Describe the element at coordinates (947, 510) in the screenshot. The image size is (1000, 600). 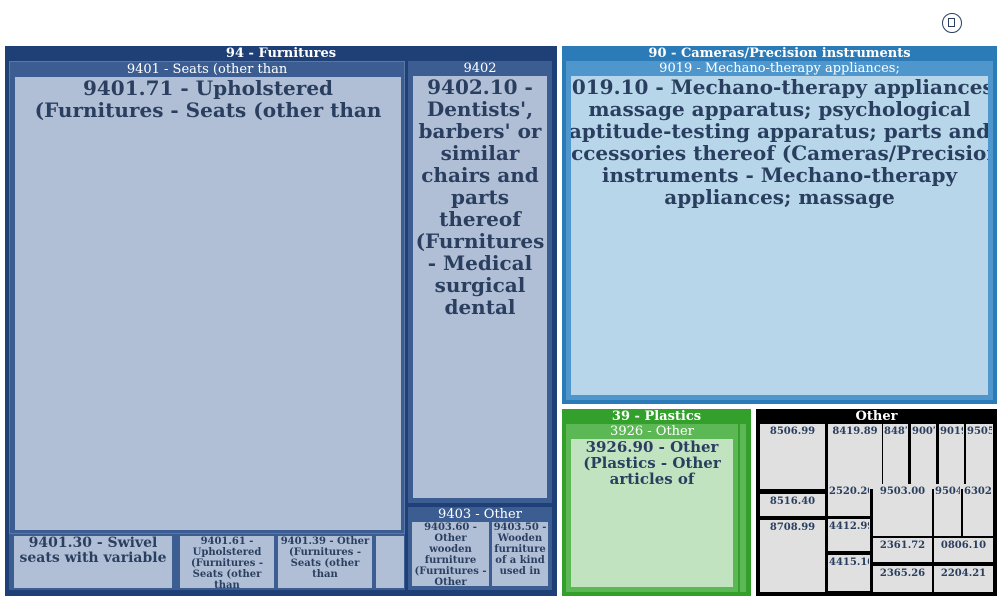
I see `treemap-leaf: 9504.00` at that location.